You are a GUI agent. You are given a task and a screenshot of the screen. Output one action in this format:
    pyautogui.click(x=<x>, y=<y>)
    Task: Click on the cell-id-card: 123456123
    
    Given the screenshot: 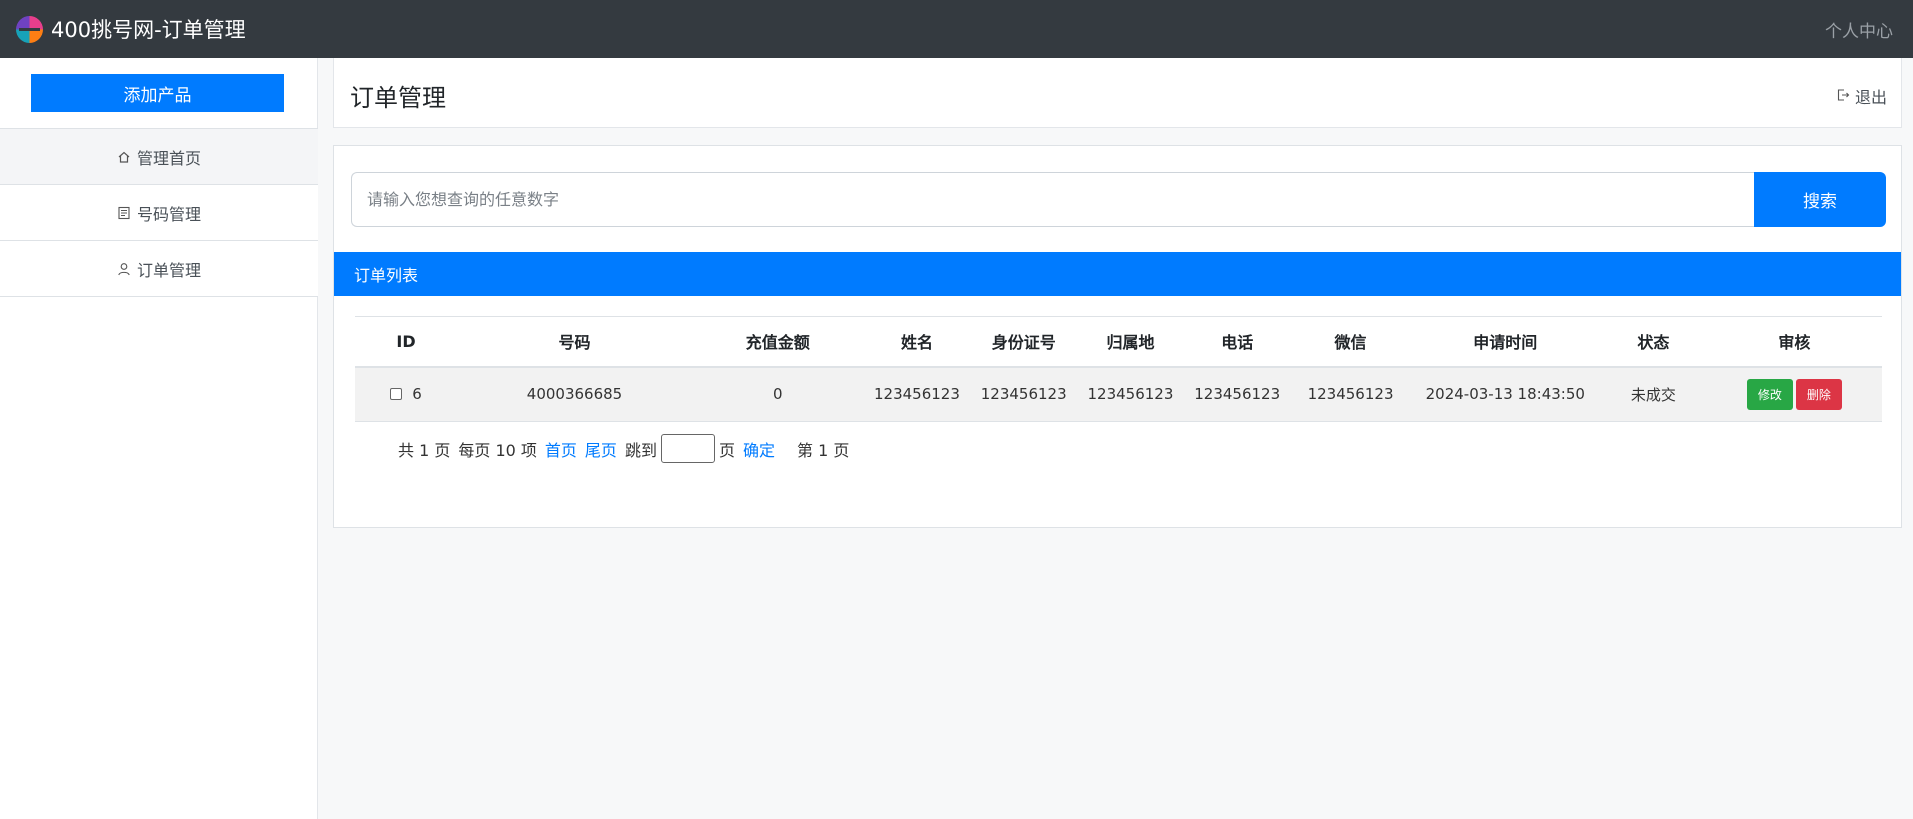 What is the action you would take?
    pyautogui.click(x=1024, y=394)
    